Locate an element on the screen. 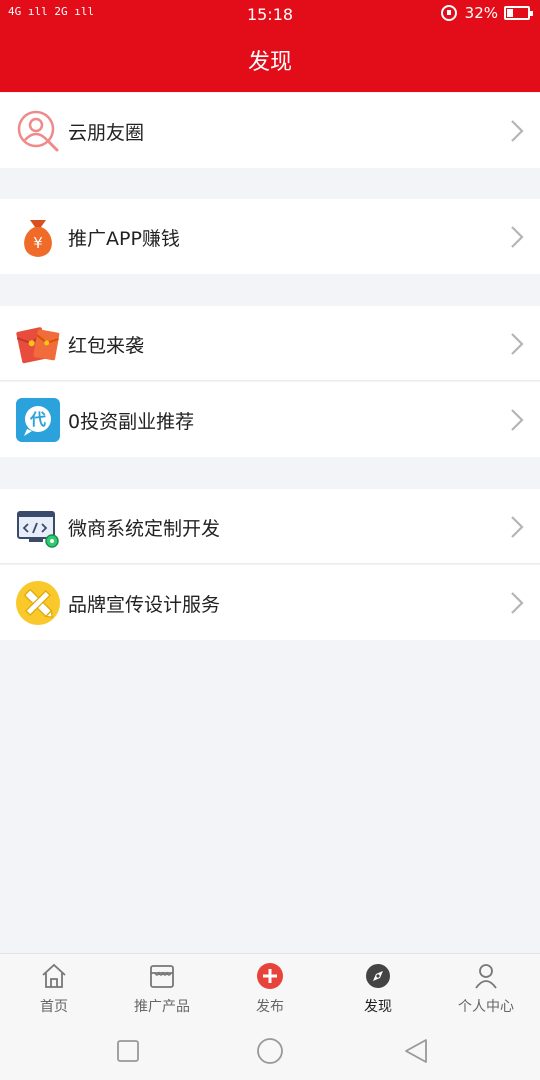 The height and width of the screenshot is (1080, 540). menu-item-label: 品牌宣传设计服务 is located at coordinates (144, 605).